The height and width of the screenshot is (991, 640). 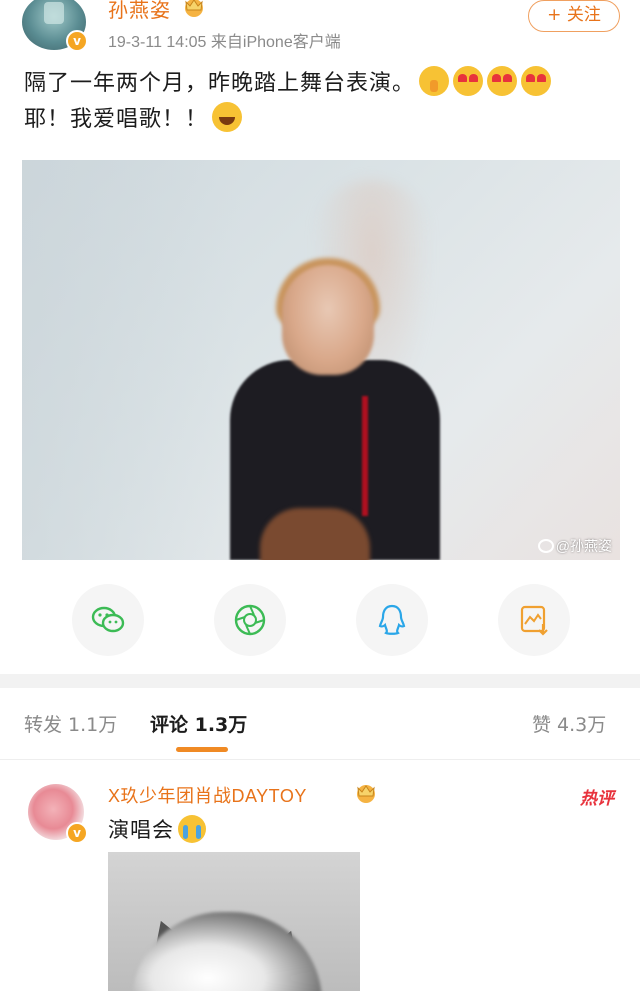 I want to click on save-image-icon, so click(x=534, y=620).